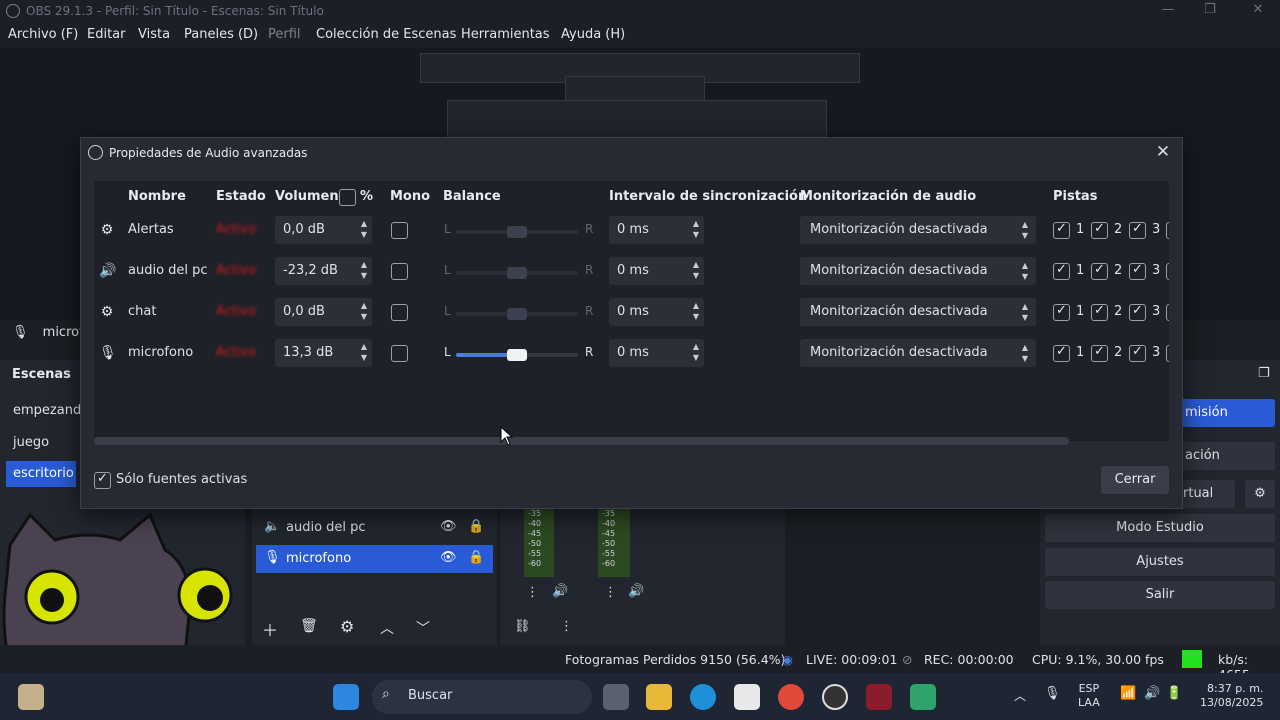 The height and width of the screenshot is (720, 1280). Describe the element at coordinates (1080, 229) in the screenshot. I see `track-label: 1` at that location.